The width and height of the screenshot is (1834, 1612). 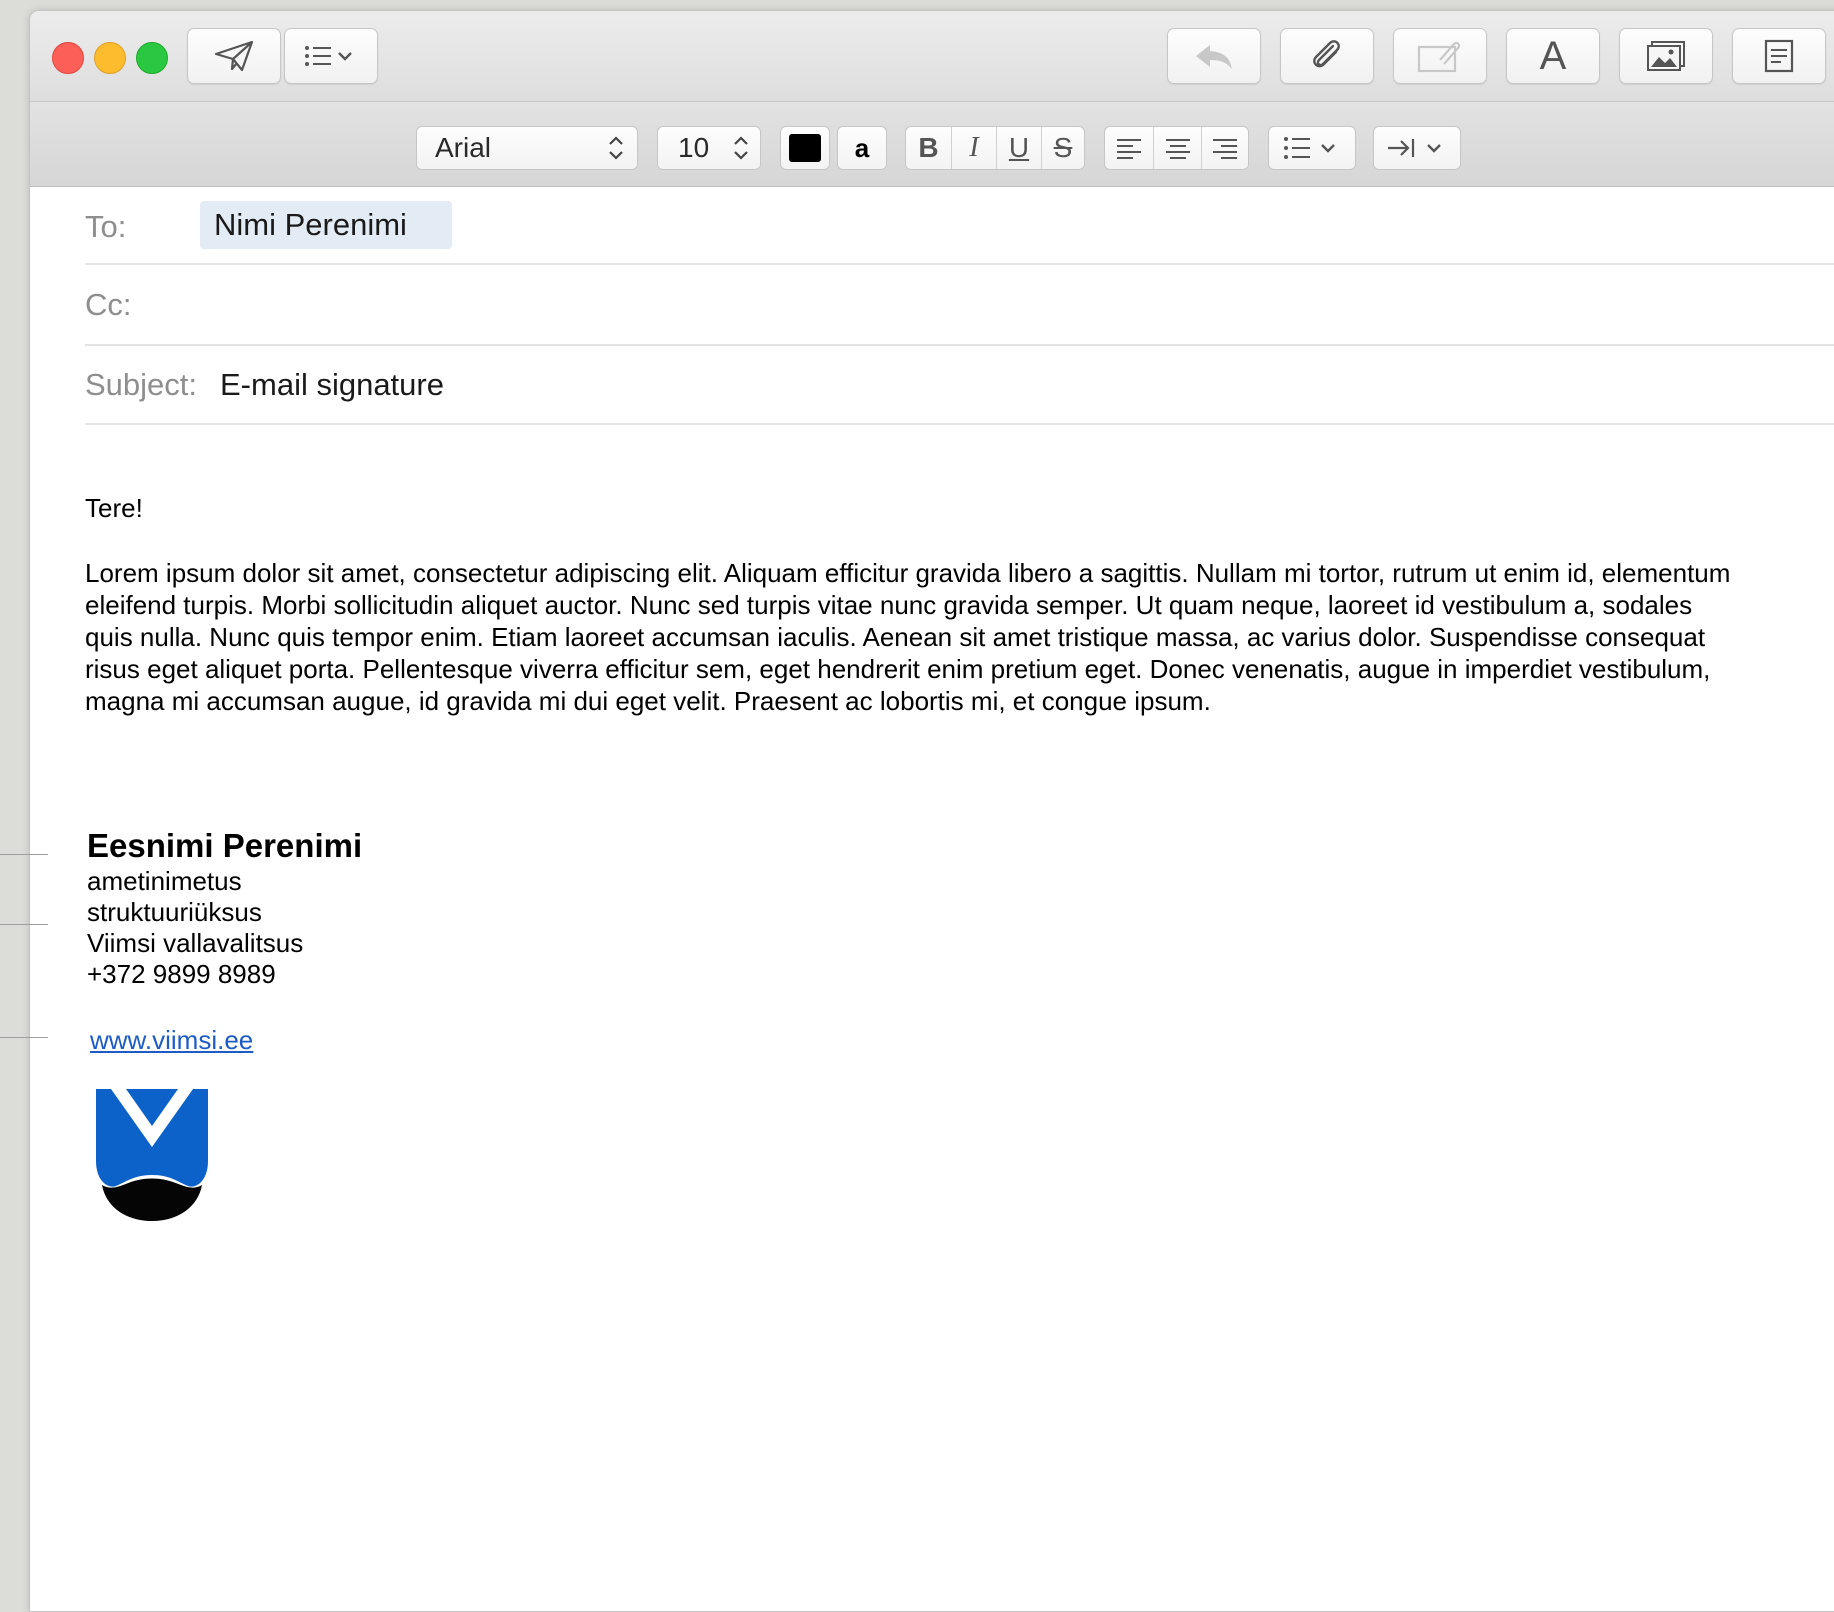 What do you see at coordinates (332, 384) in the screenshot?
I see `subject-value: E-mail signature` at bounding box center [332, 384].